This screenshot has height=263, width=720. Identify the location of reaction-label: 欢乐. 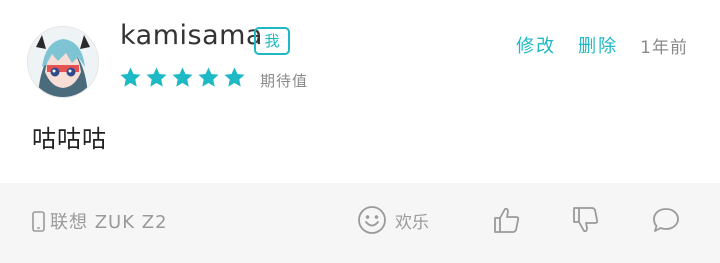
(412, 222).